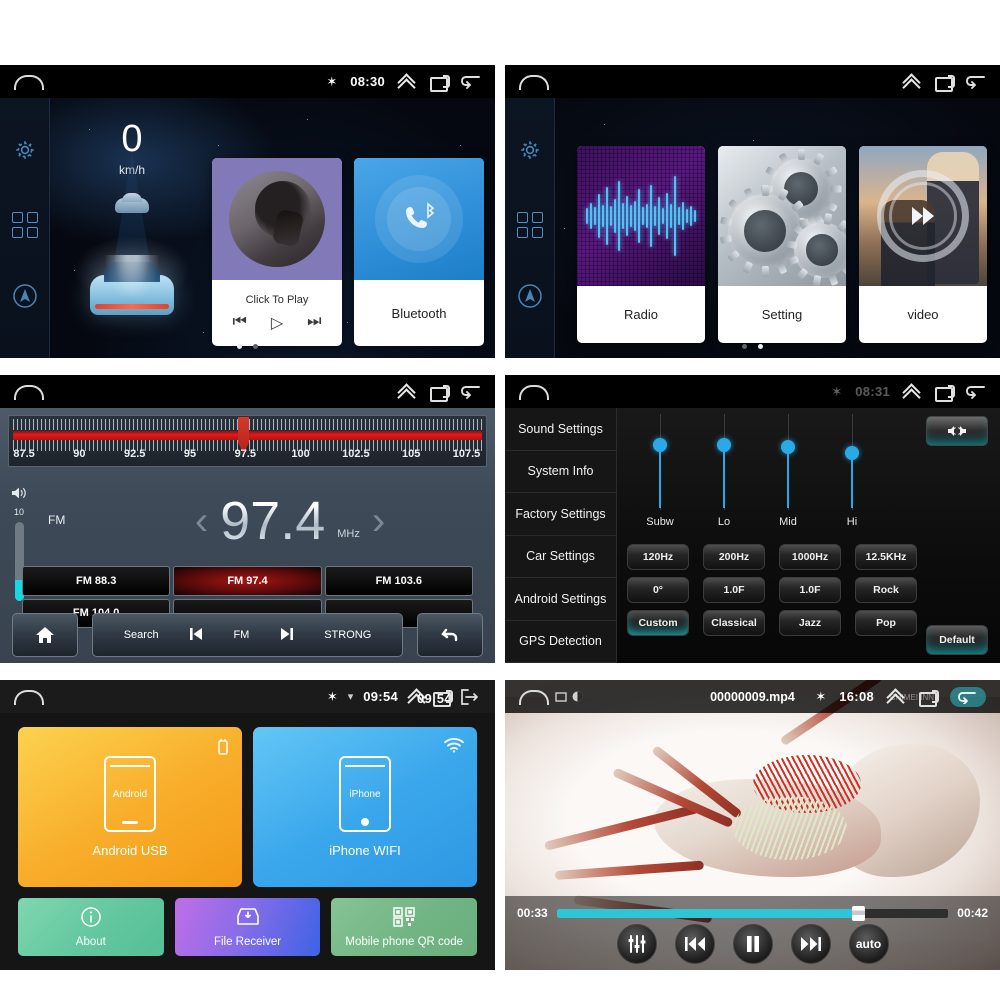  What do you see at coordinates (810, 623) in the screenshot?
I see `eq-preset-button: Jazz` at bounding box center [810, 623].